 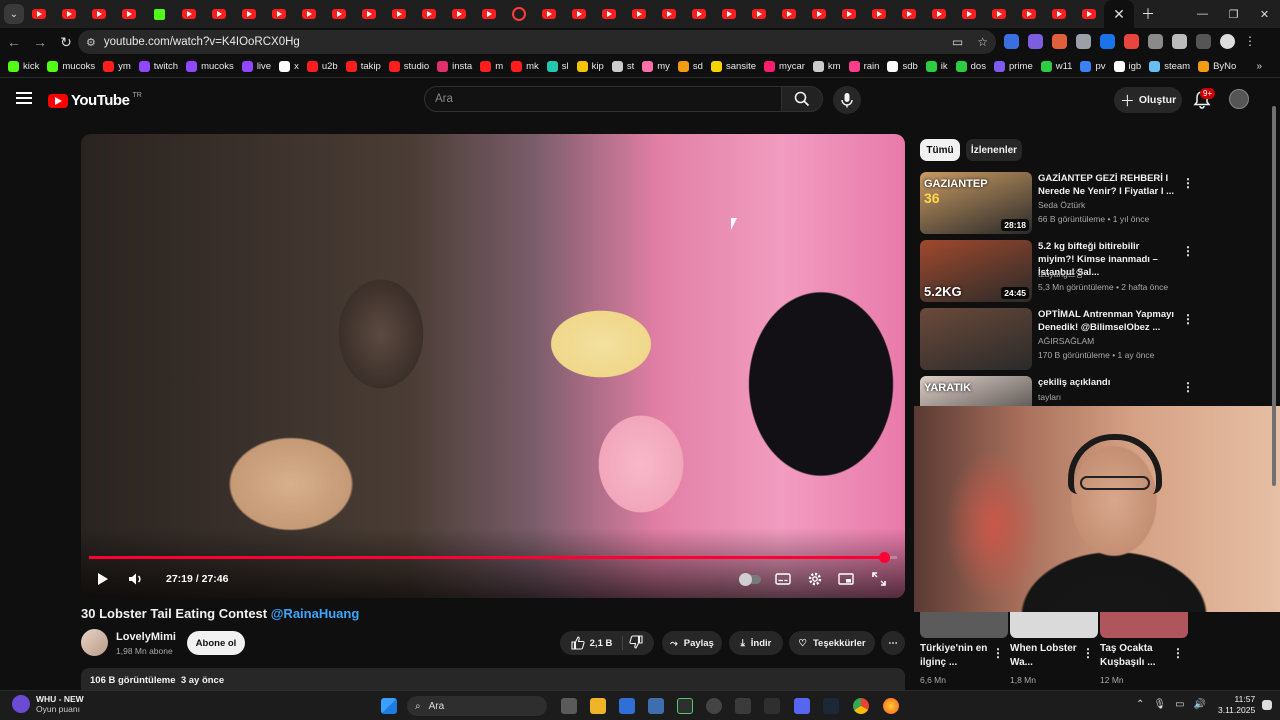 What do you see at coordinates (1060, 274) in the screenshot?
I see `channel-name: tzuyang쯔양` at bounding box center [1060, 274].